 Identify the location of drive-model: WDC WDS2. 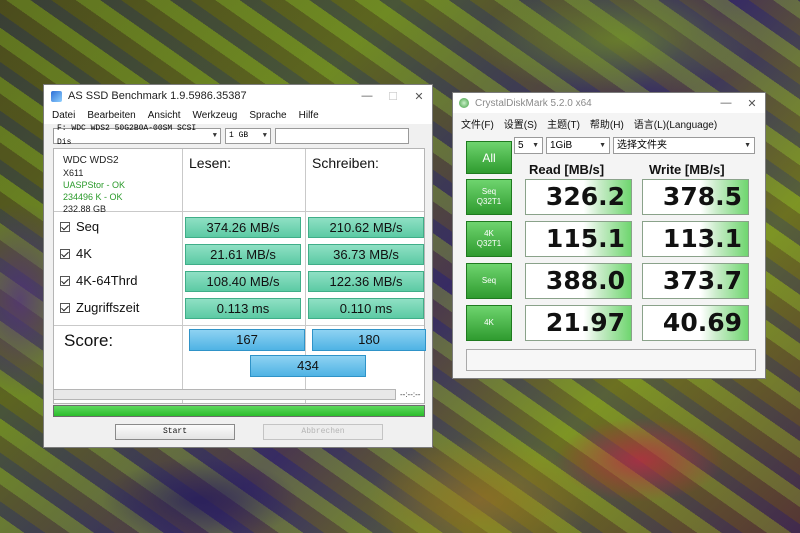
(91, 160).